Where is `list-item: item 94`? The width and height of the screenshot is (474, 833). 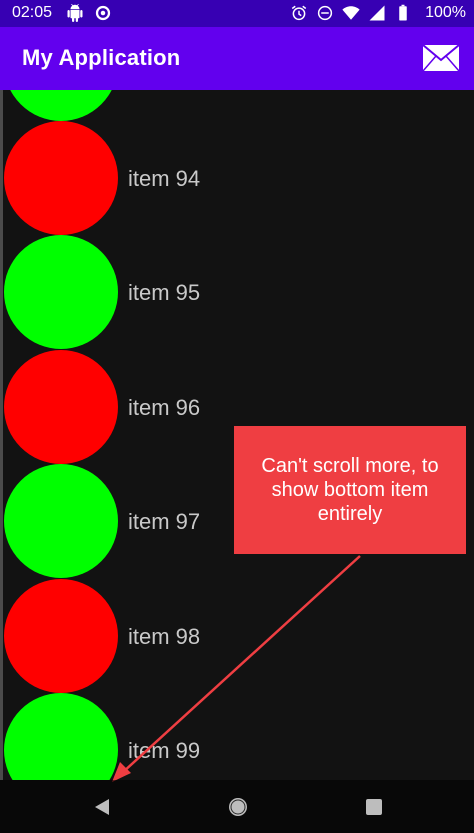 list-item: item 94 is located at coordinates (238, 178).